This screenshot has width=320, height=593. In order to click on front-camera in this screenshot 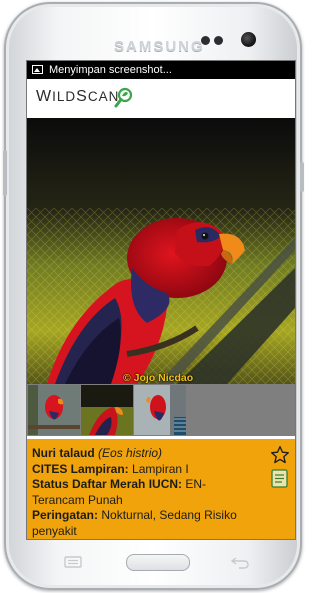, I will do `click(248, 39)`.